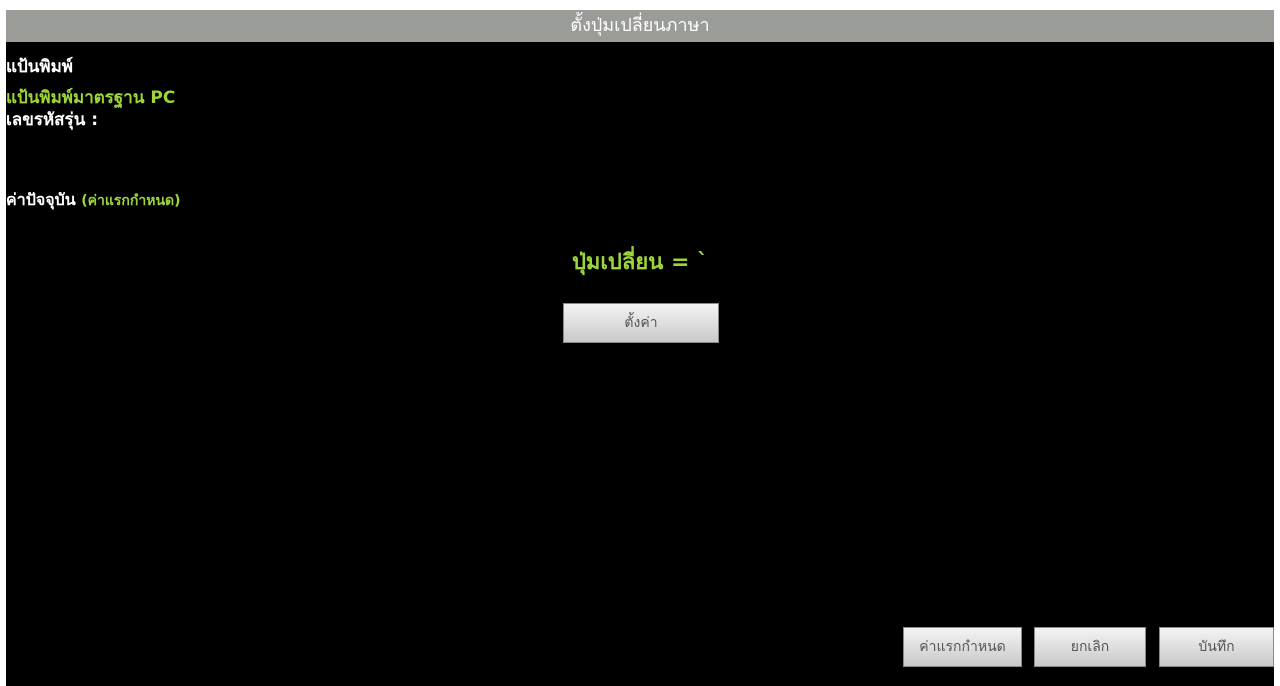 The height and width of the screenshot is (686, 1280). I want to click on model-number-label: เลขรหัสรุ่น :, so click(52, 120).